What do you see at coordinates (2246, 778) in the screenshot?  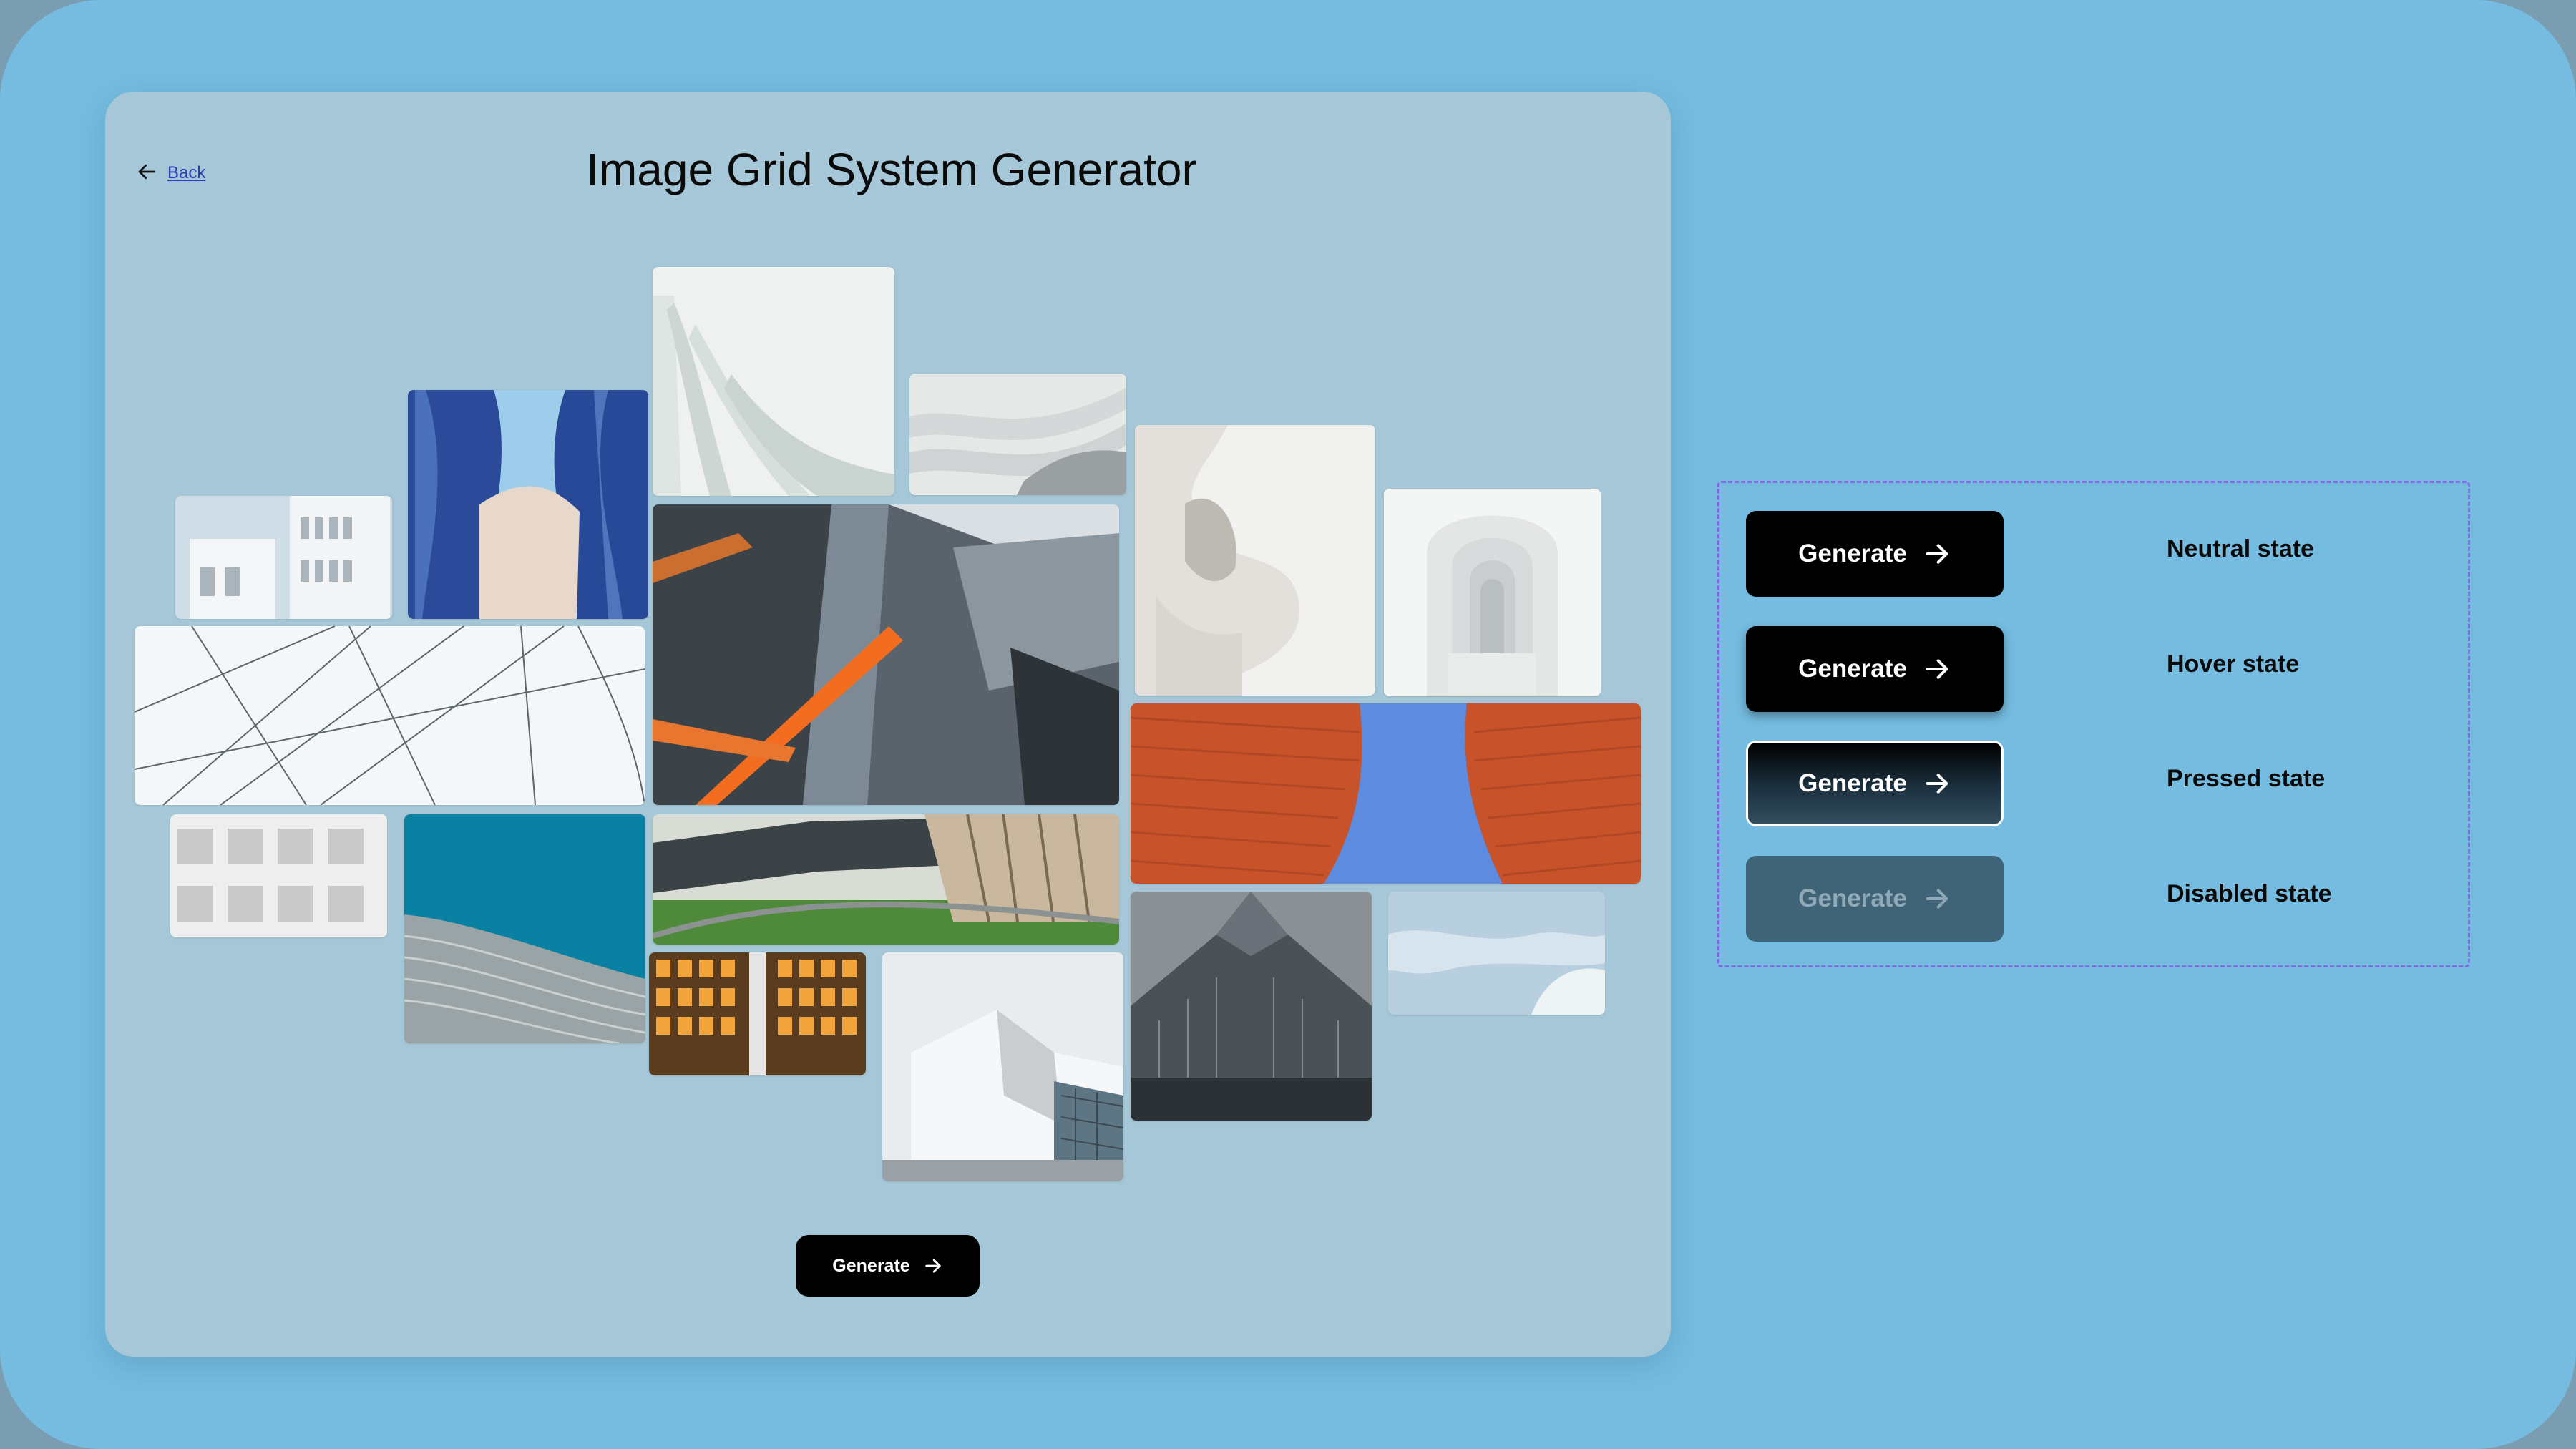 I see `state-label-pressed: Pressed state` at bounding box center [2246, 778].